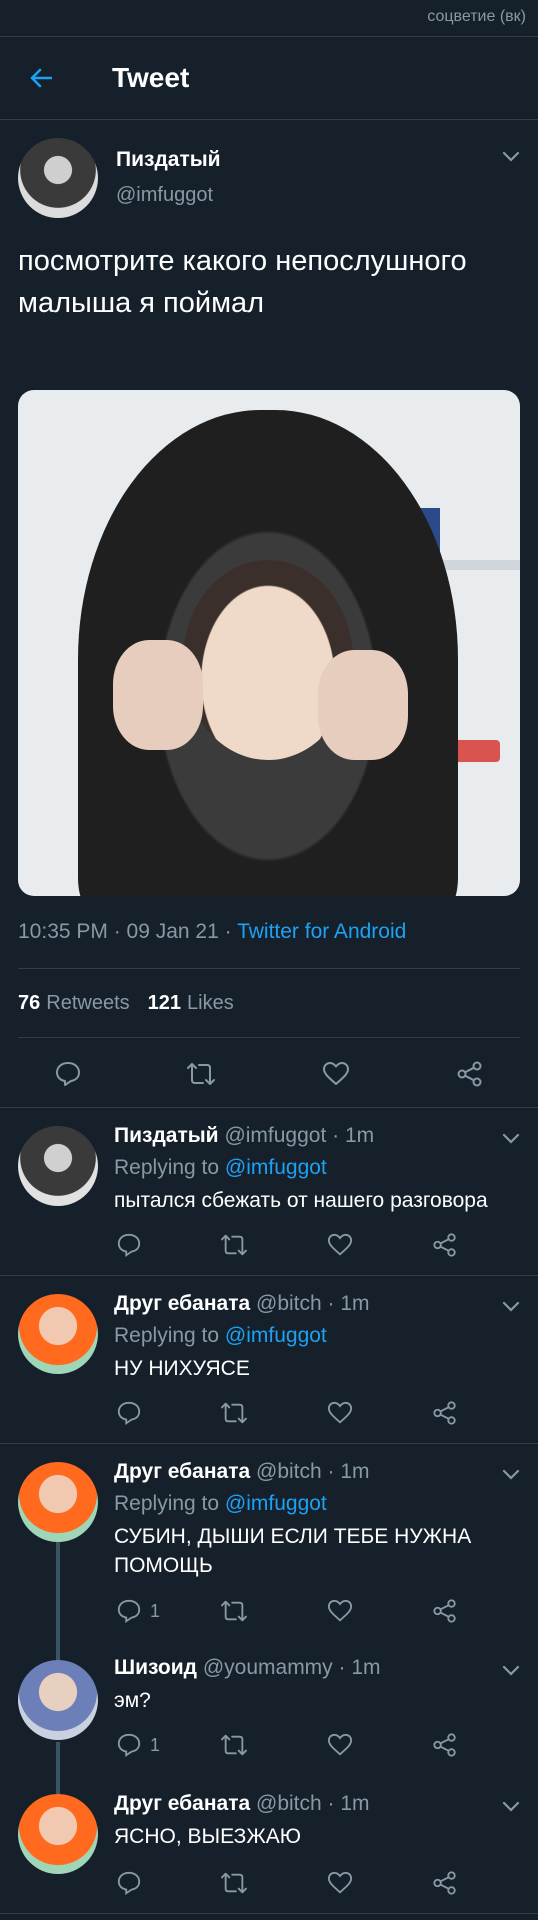  What do you see at coordinates (166, 1135) in the screenshot?
I see `reply-author-name: Пиздатый` at bounding box center [166, 1135].